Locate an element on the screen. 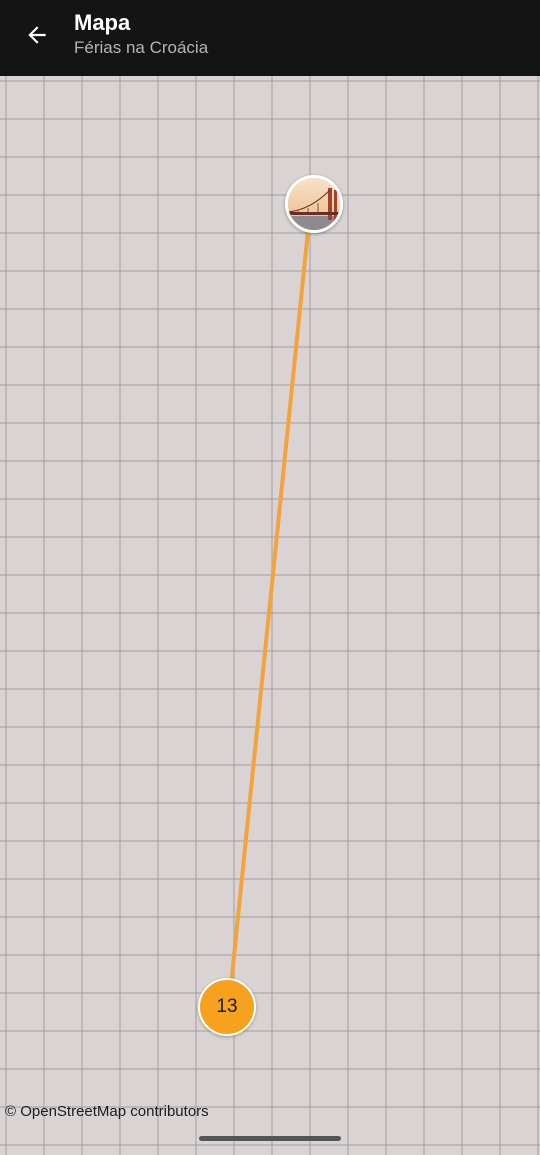 The image size is (540, 1155). photo-marker is located at coordinates (314, 204).